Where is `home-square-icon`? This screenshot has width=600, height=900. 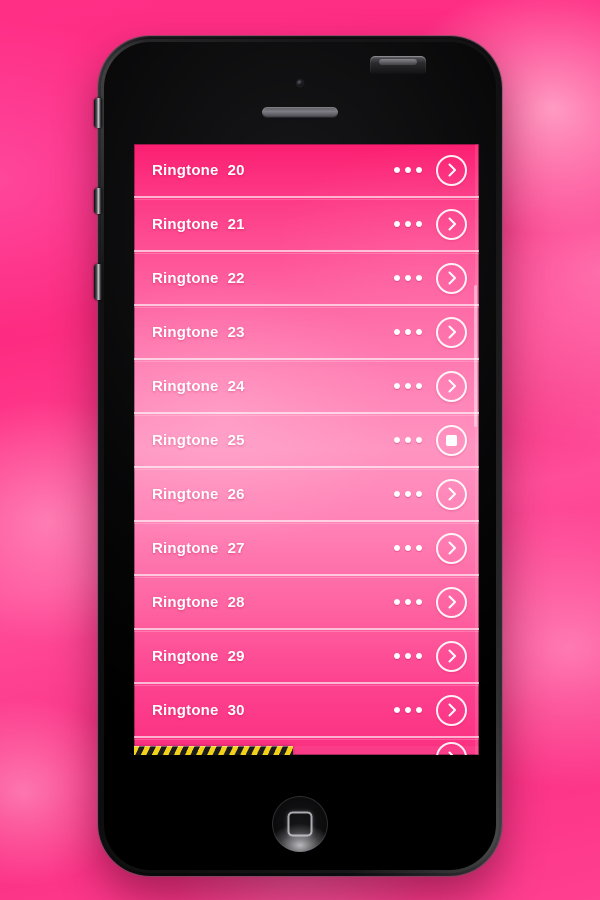 home-square-icon is located at coordinates (300, 824).